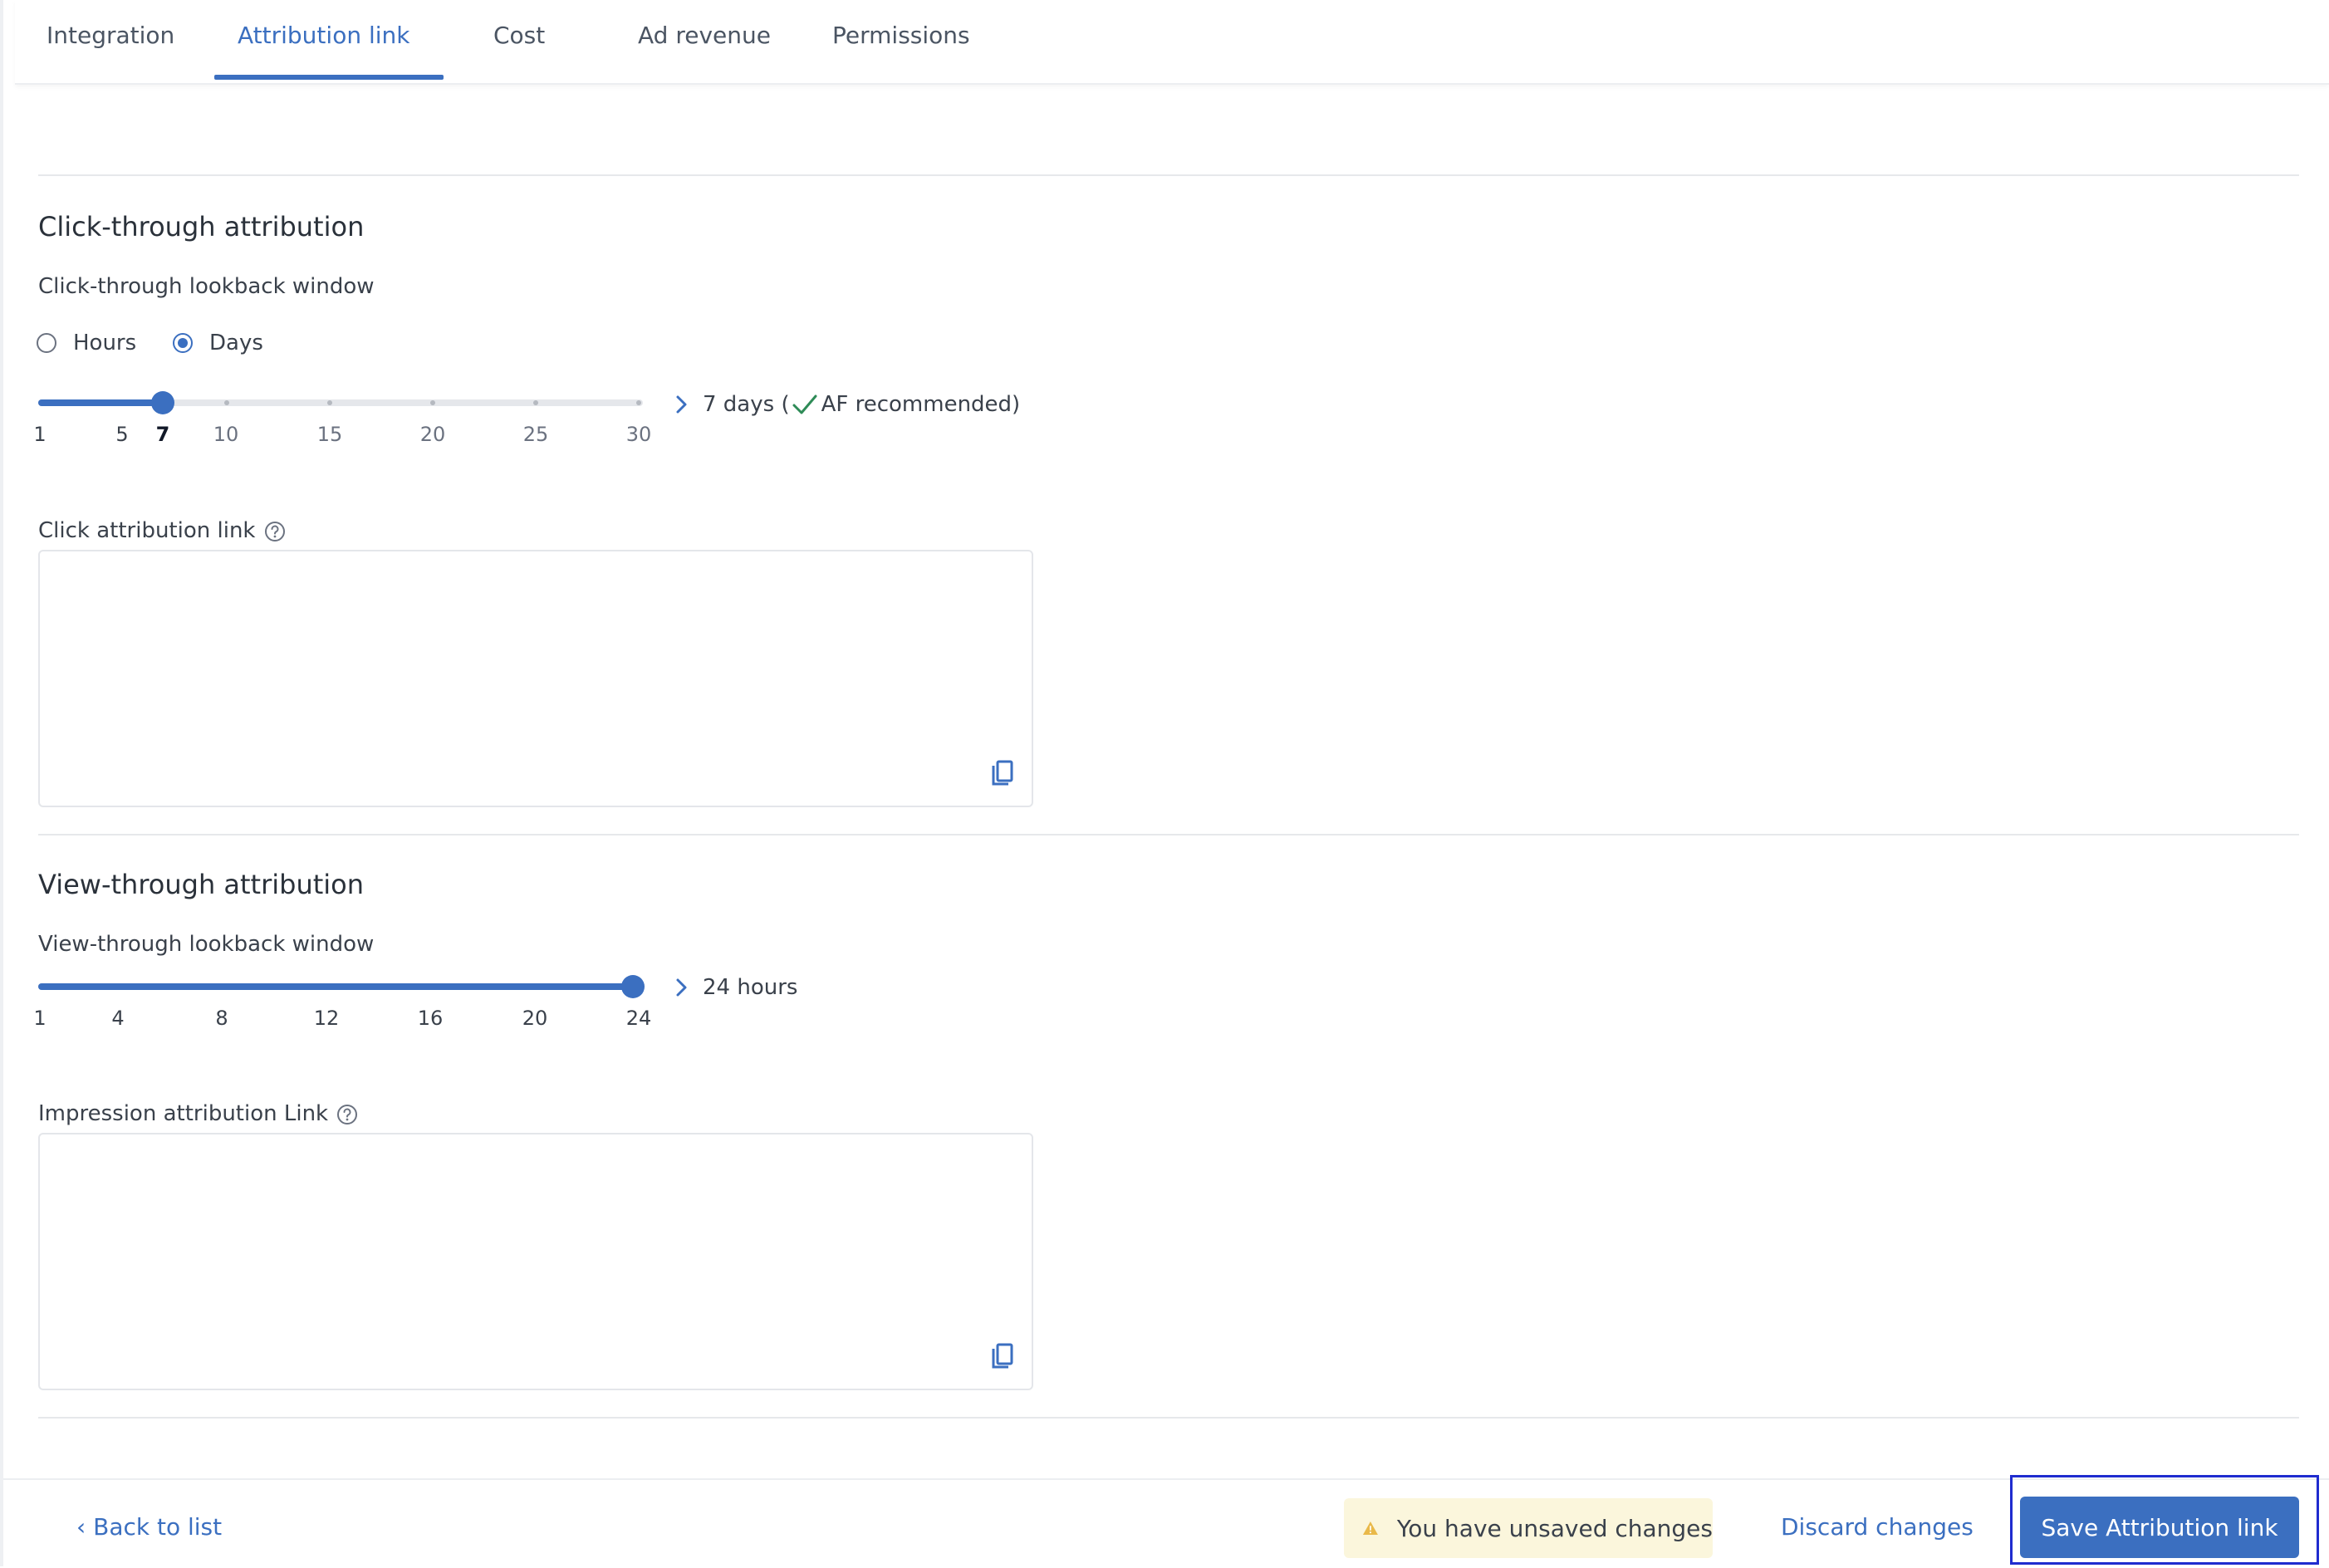  I want to click on radio-days-circle, so click(183, 343).